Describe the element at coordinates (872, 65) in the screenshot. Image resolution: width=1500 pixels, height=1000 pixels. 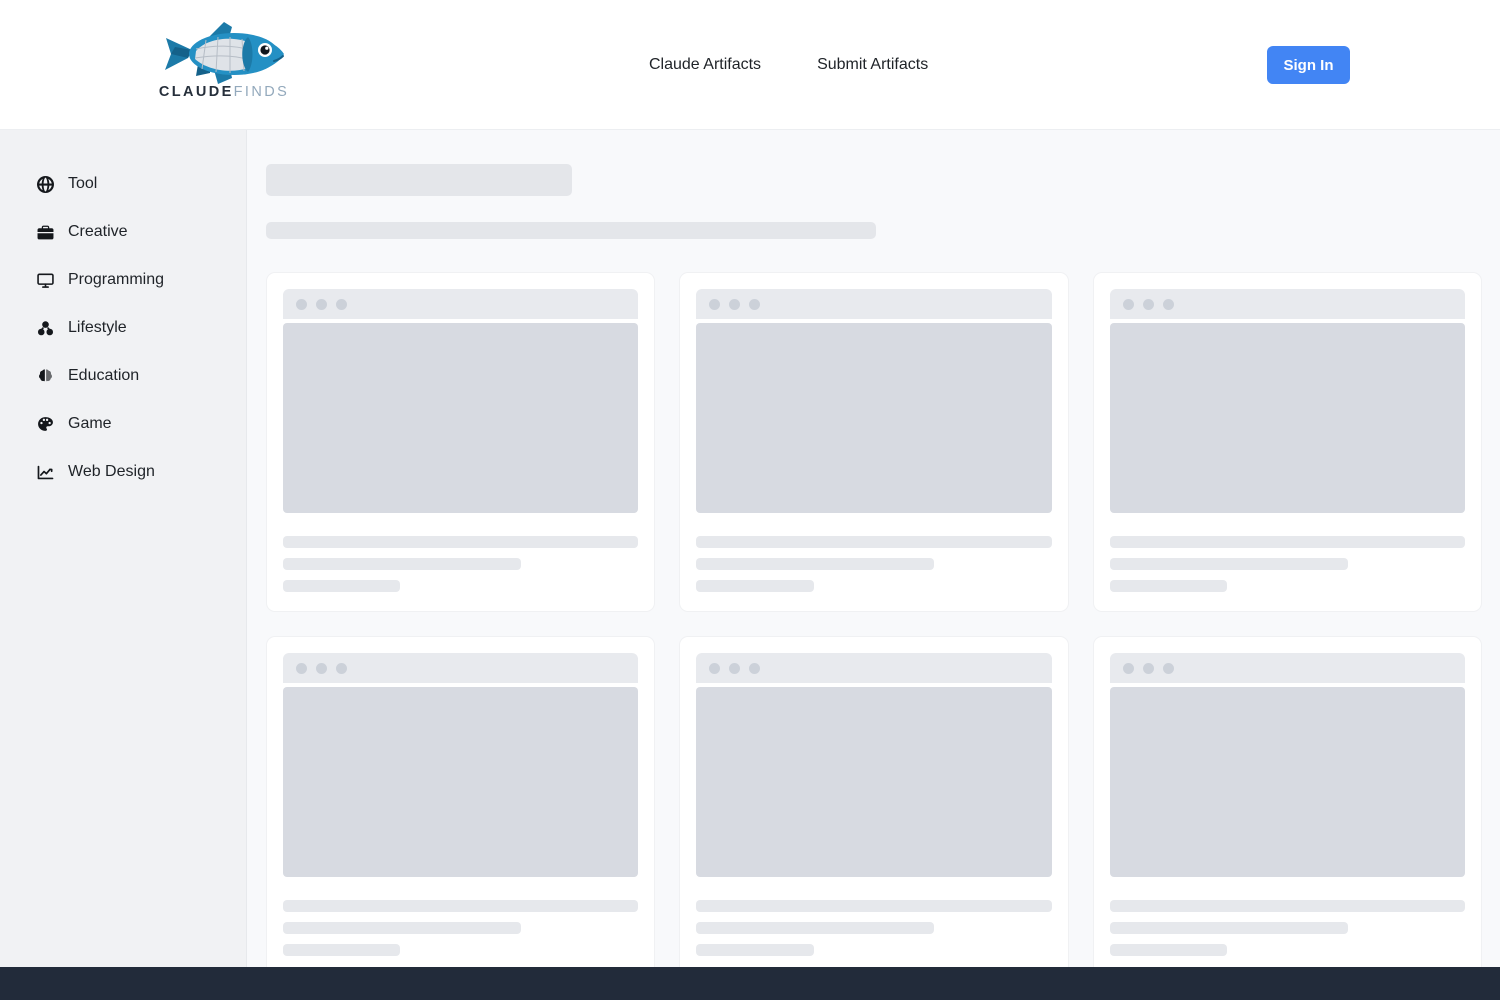
I see `nav-submit-artifacts: Submit Artifacts` at that location.